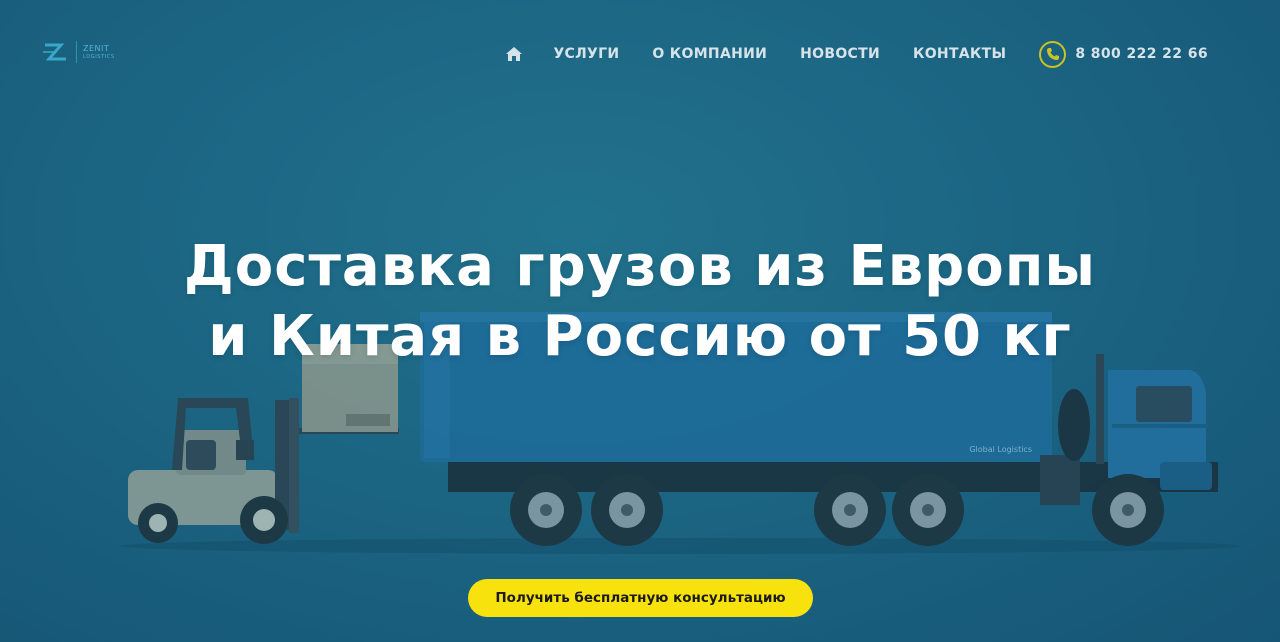 The height and width of the screenshot is (642, 1280). Describe the element at coordinates (640, 336) in the screenshot. I see `hero-title-line-2: и Китая в Россию от 50 кг` at that location.